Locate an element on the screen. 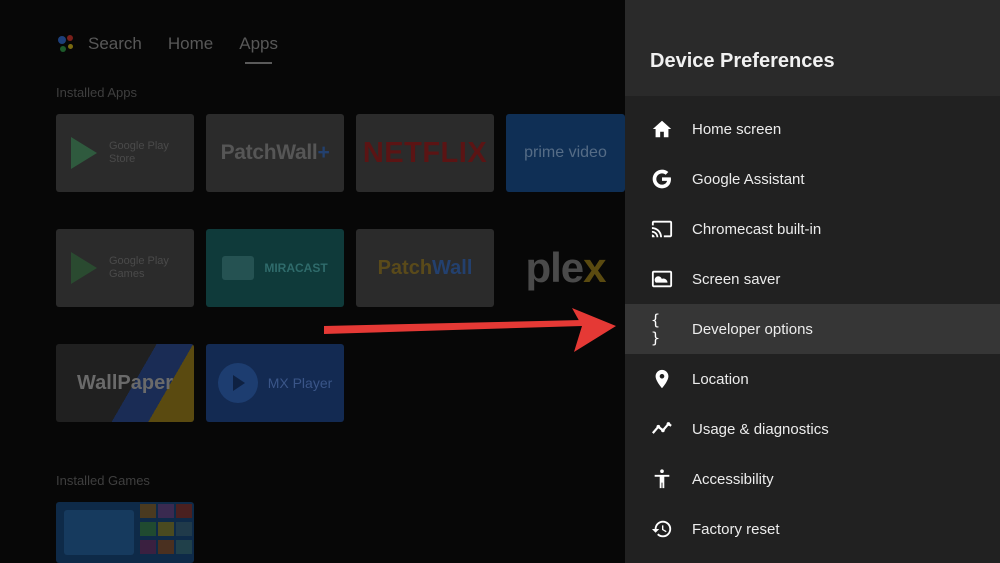 The image size is (1000, 563). cast-icon is located at coordinates (662, 229).